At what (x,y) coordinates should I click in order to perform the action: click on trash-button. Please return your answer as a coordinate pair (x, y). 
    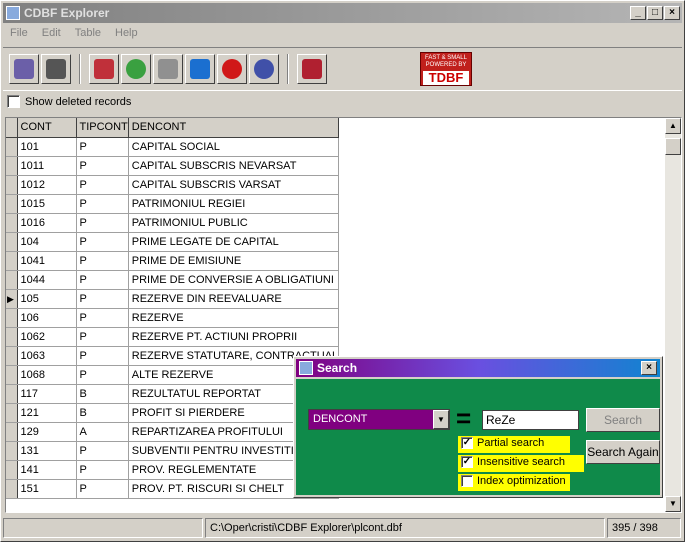
    Looking at the image, I should click on (168, 69).